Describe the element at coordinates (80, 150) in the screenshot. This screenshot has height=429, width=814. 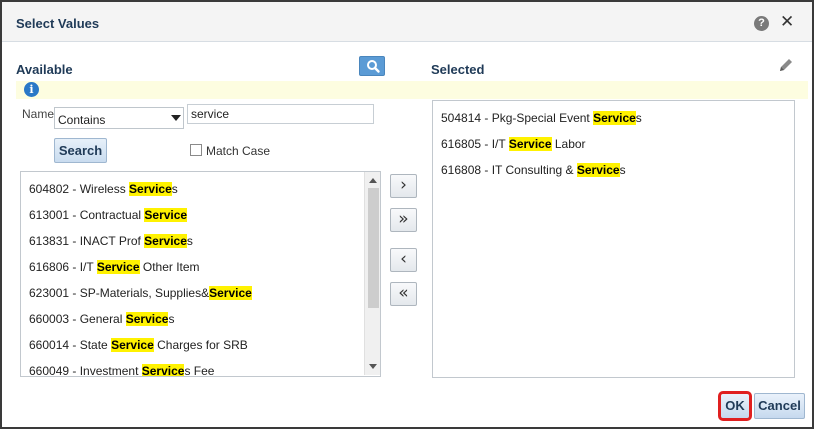
I see `search-button: Search` at that location.